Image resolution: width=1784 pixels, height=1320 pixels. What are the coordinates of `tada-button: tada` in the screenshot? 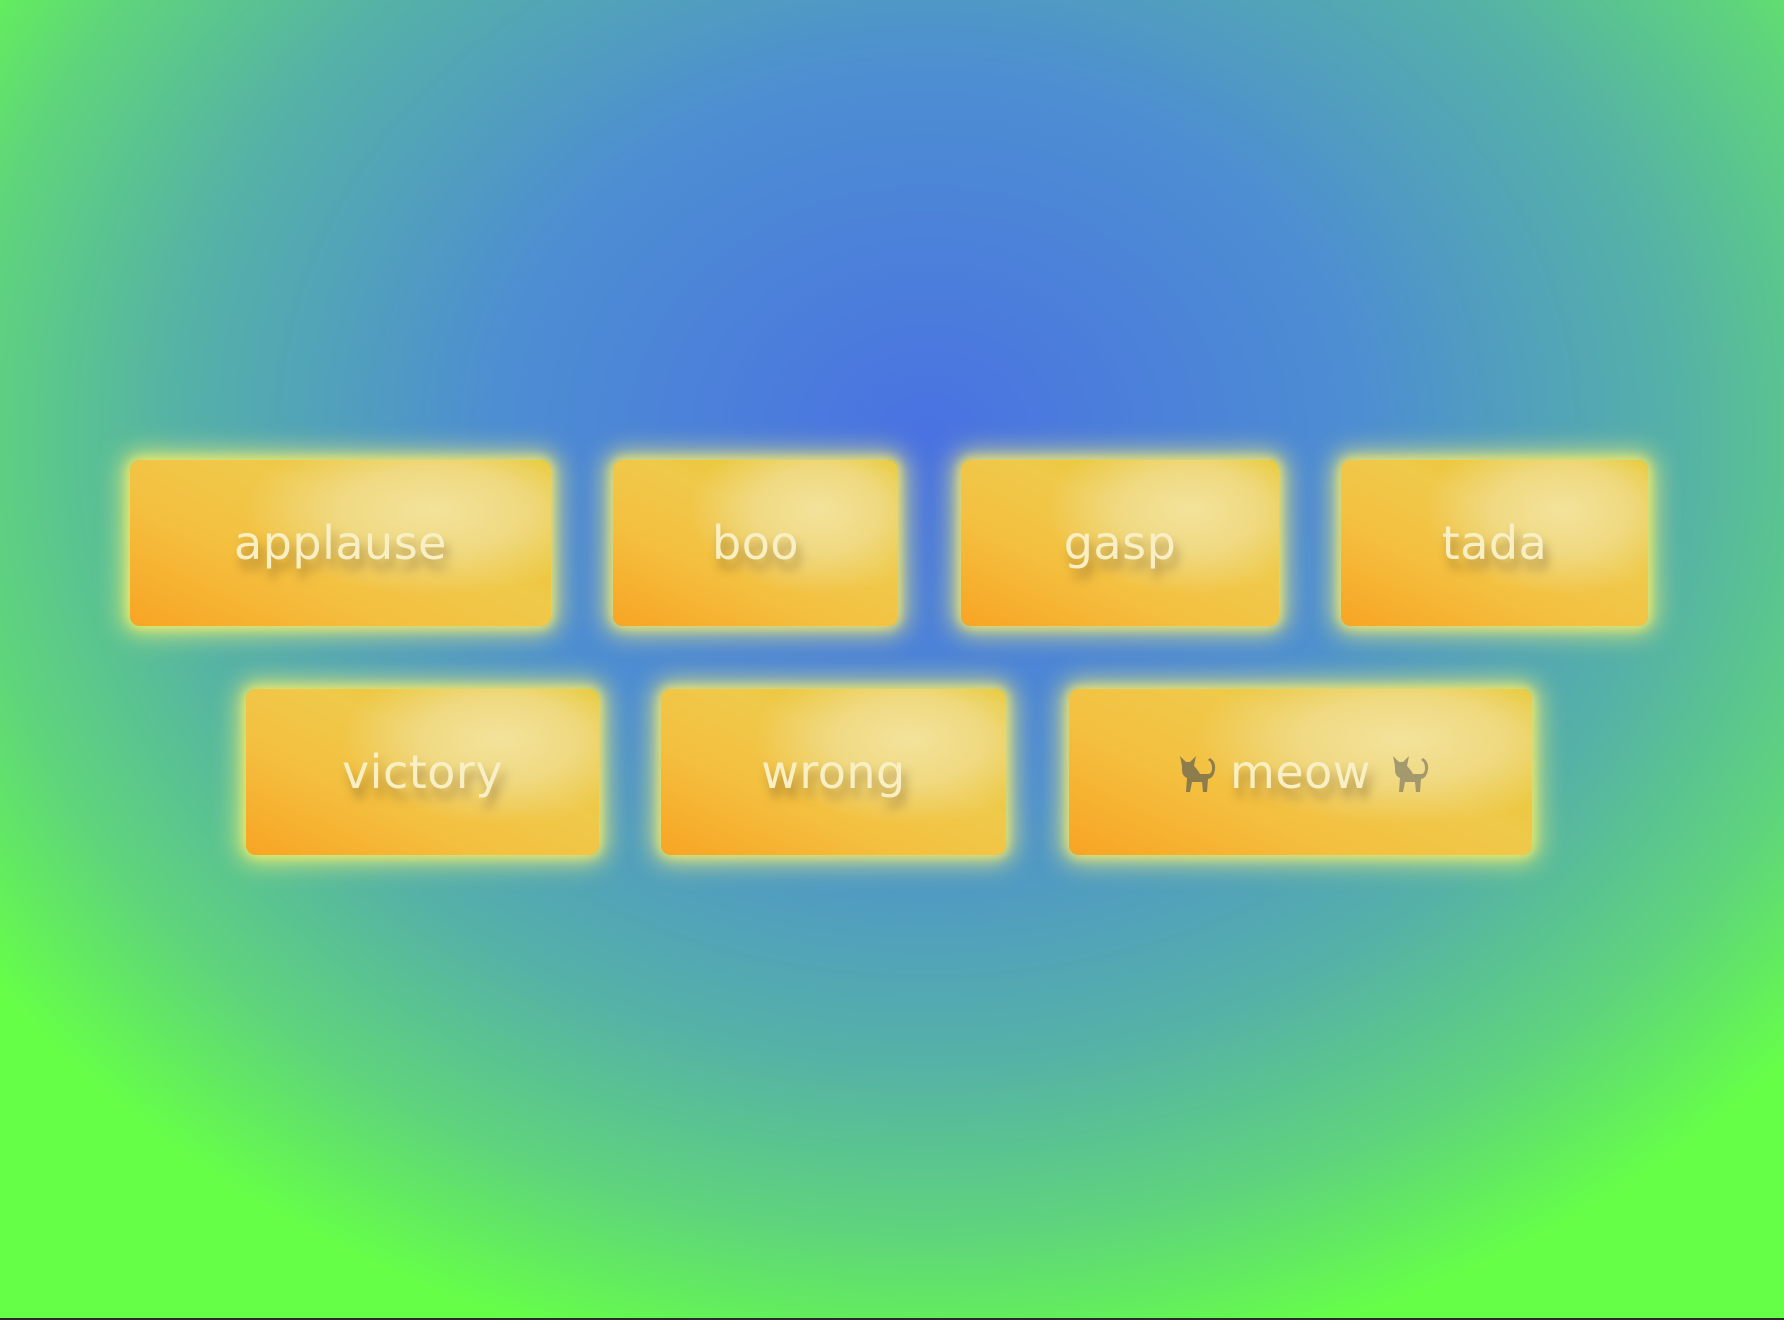 It's located at (1494, 543).